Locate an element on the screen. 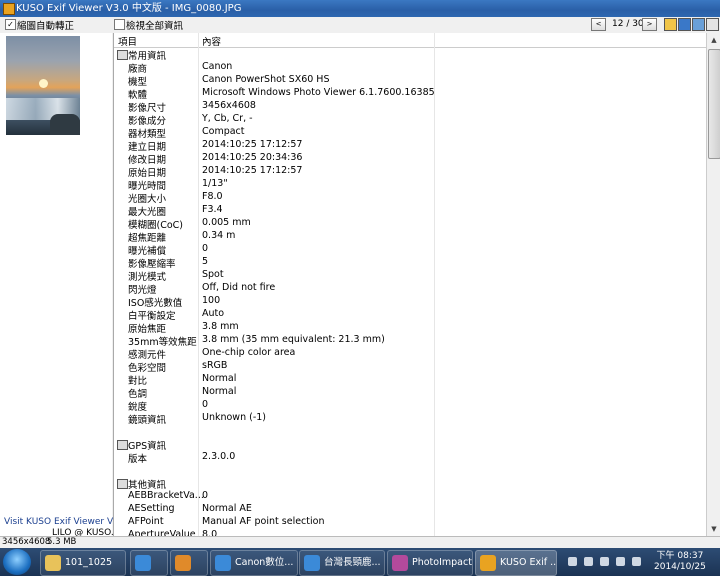  table-row: 最大光圈 F3.4 is located at coordinates (410, 211).